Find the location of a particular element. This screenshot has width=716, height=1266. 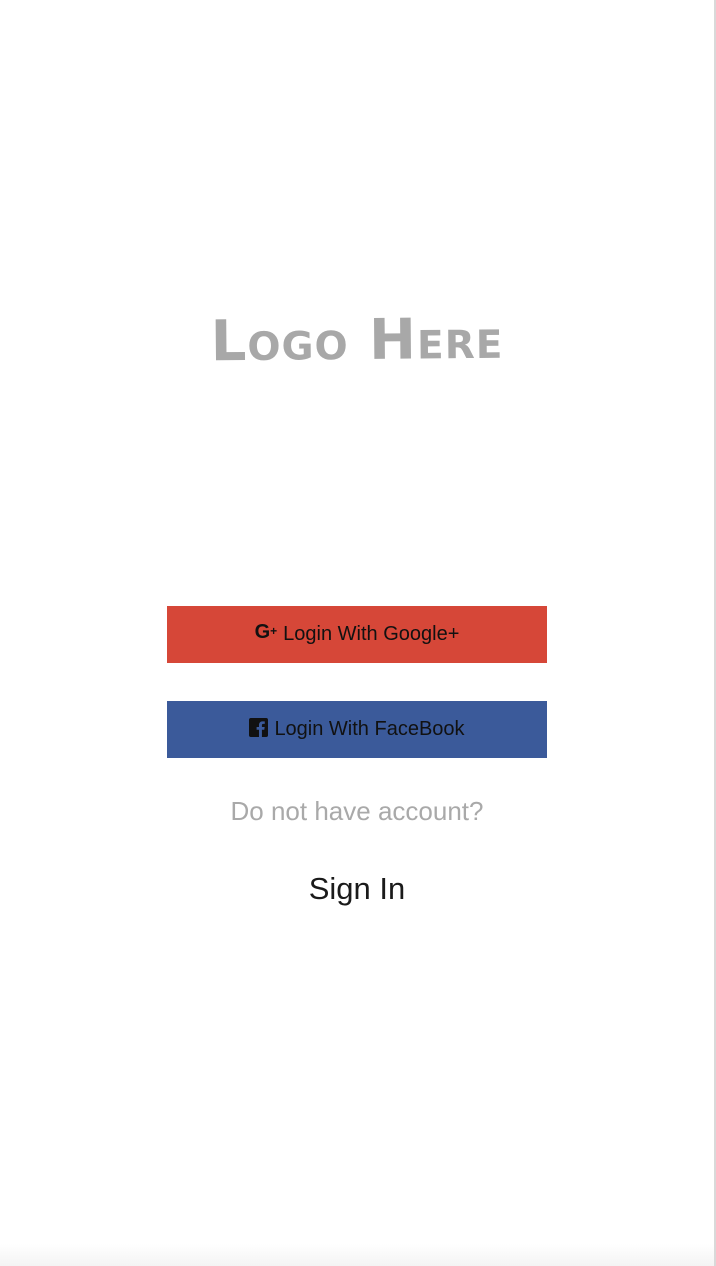

login-facebook-button: Login With FaceBook is located at coordinates (357, 729).